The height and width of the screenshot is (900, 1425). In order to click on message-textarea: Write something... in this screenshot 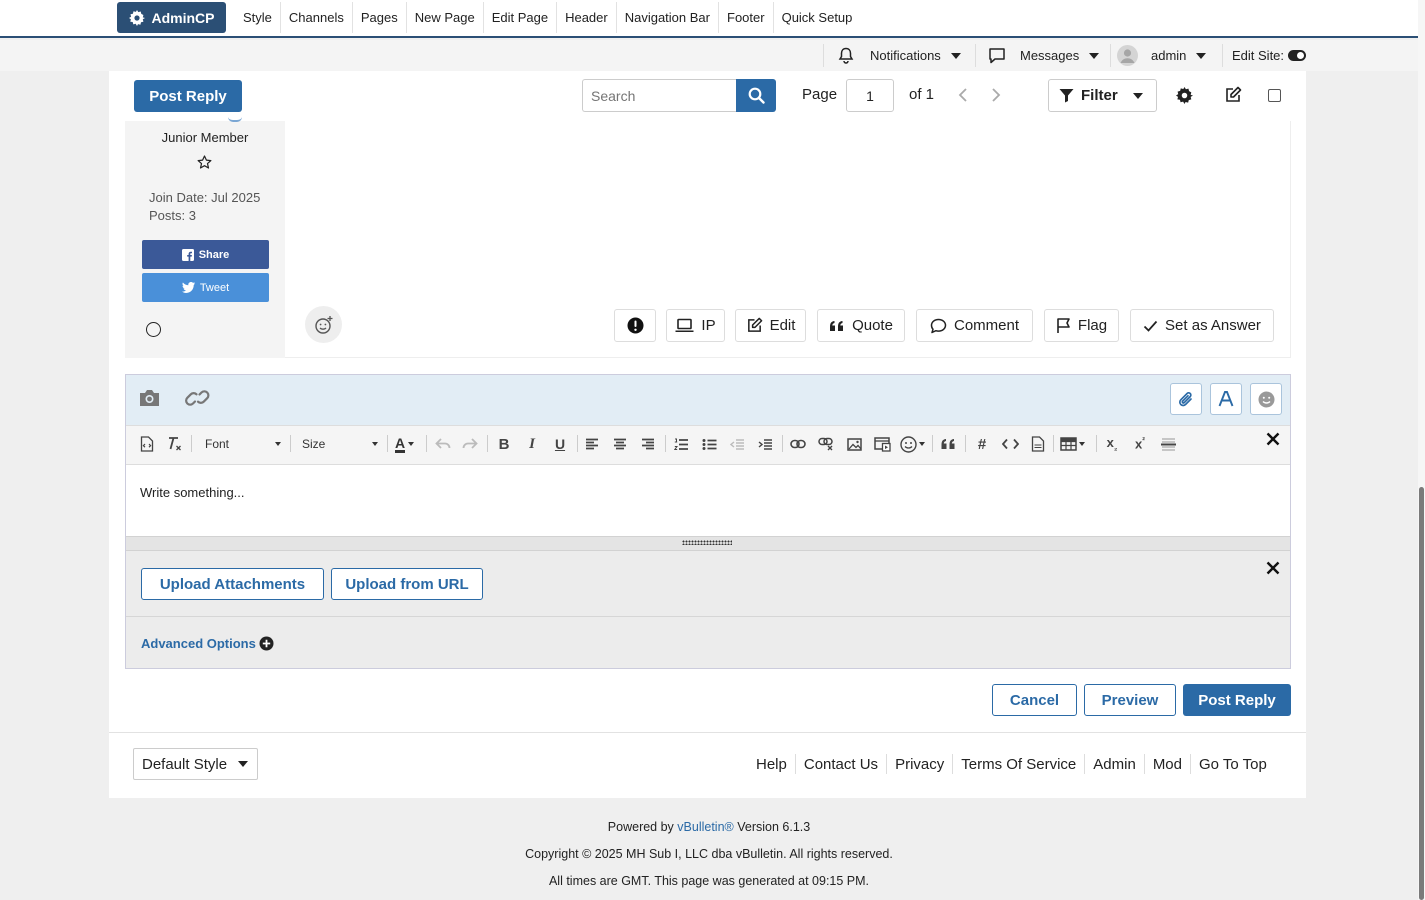, I will do `click(708, 500)`.